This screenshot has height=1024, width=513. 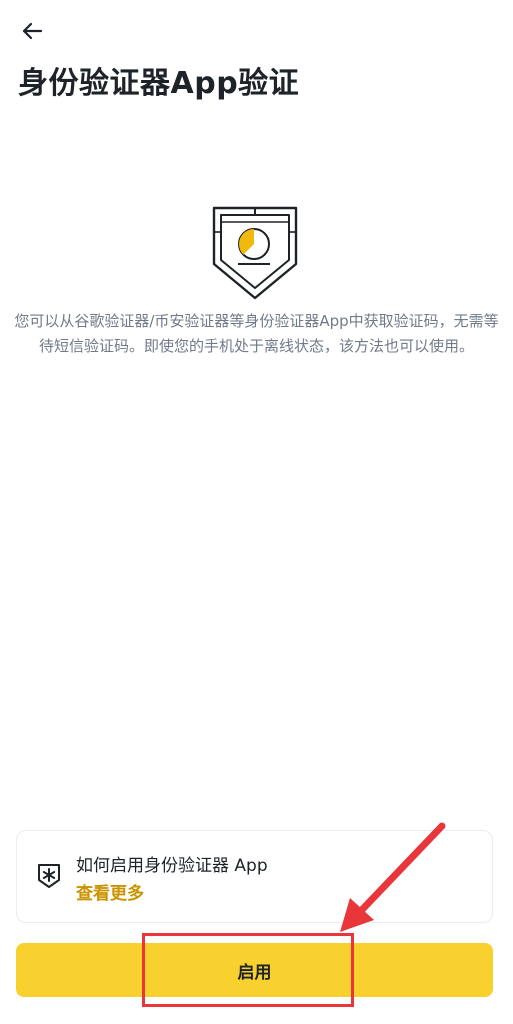 What do you see at coordinates (110, 891) in the screenshot?
I see `view-more-link: 查看更多` at bounding box center [110, 891].